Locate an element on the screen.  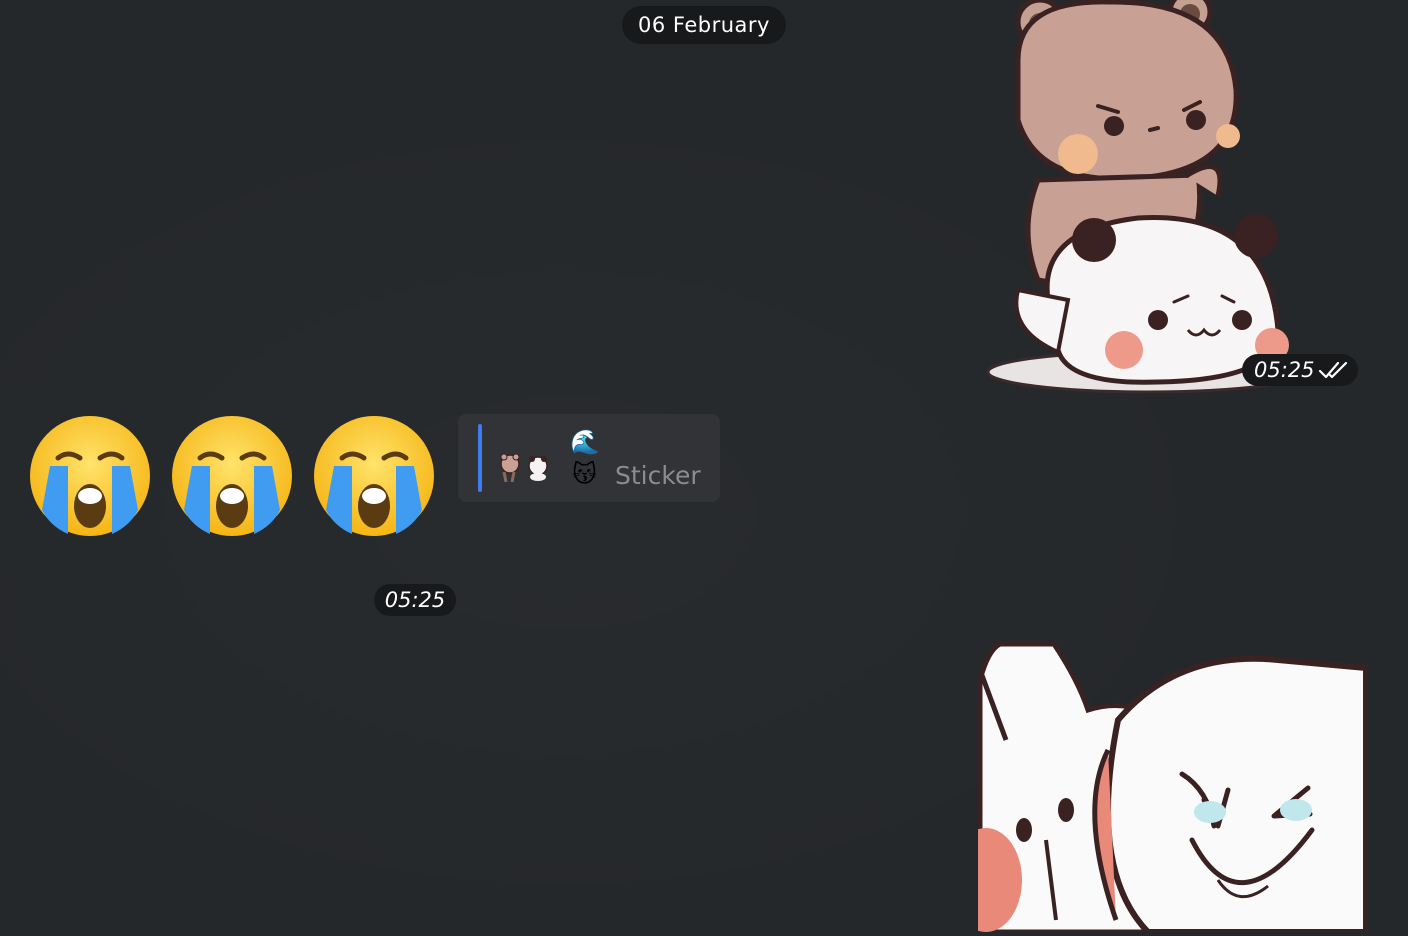
kissing-cat-emoji: 😽 is located at coordinates (585, 474).